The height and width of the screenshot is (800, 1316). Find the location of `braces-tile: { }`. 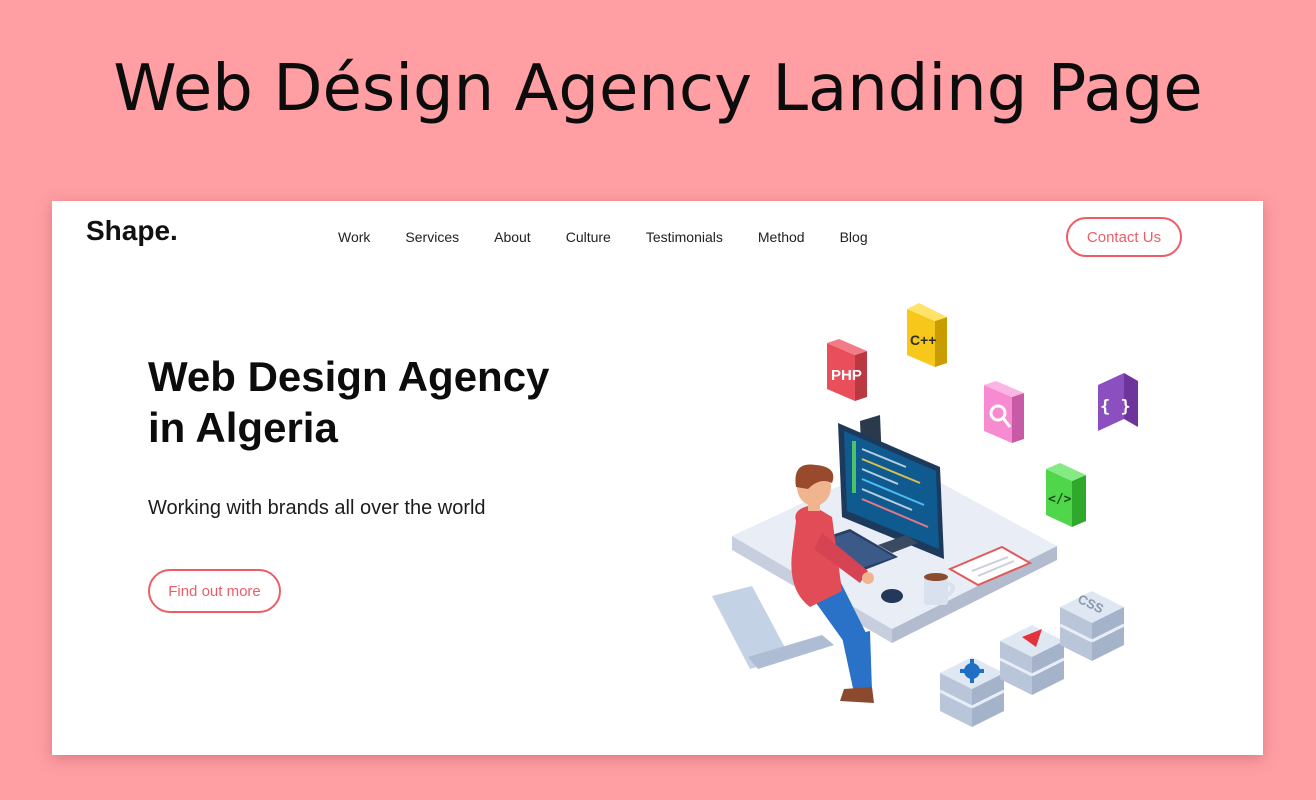

braces-tile: { } is located at coordinates (1118, 402).